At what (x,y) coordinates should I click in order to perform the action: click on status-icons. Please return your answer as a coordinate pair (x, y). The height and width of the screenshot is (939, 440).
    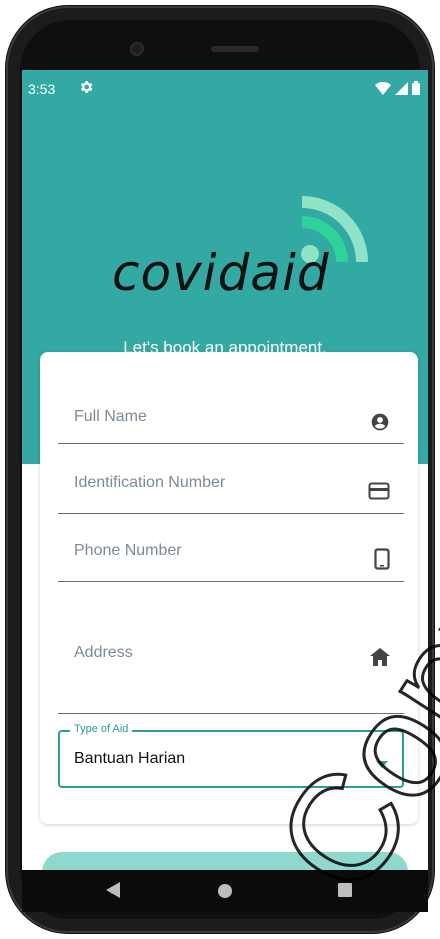
    Looking at the image, I should click on (397, 88).